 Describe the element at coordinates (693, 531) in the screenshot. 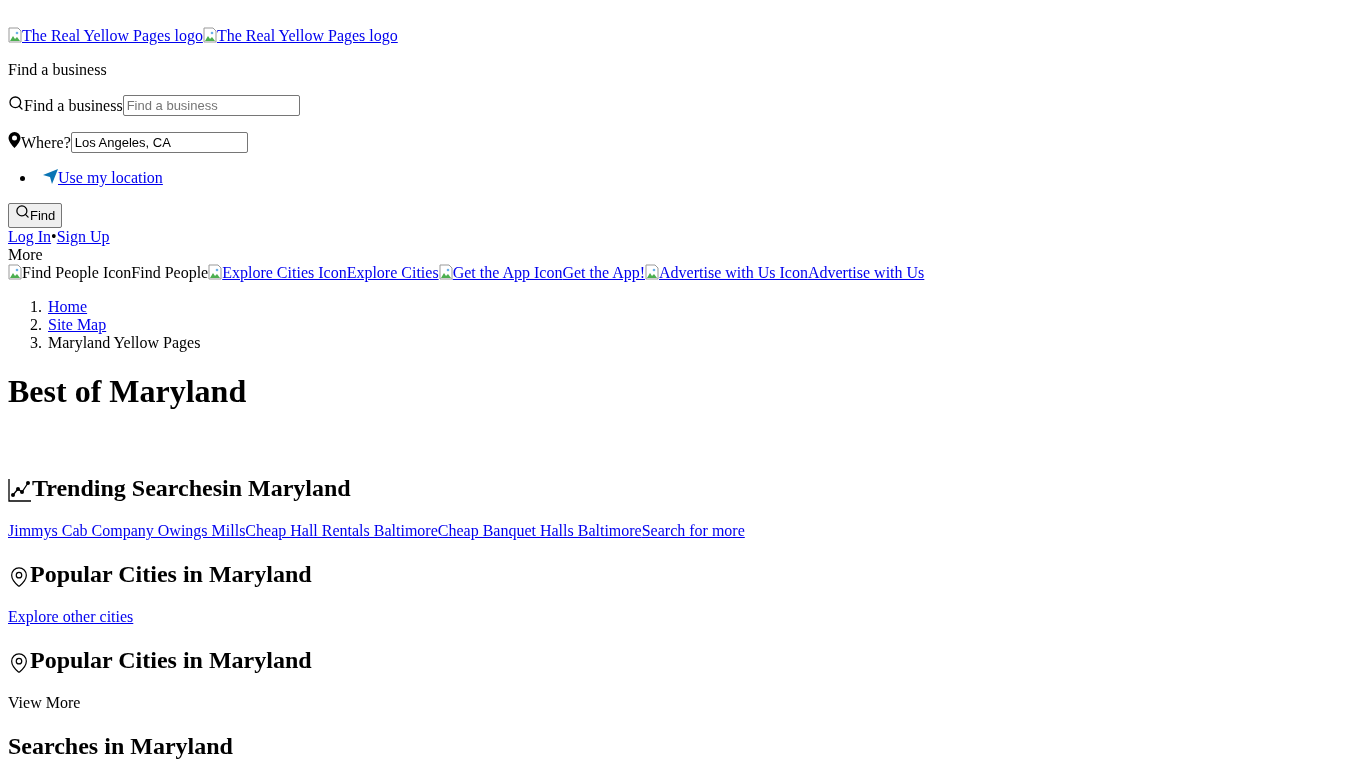

I see `search-link: Search for more` at that location.